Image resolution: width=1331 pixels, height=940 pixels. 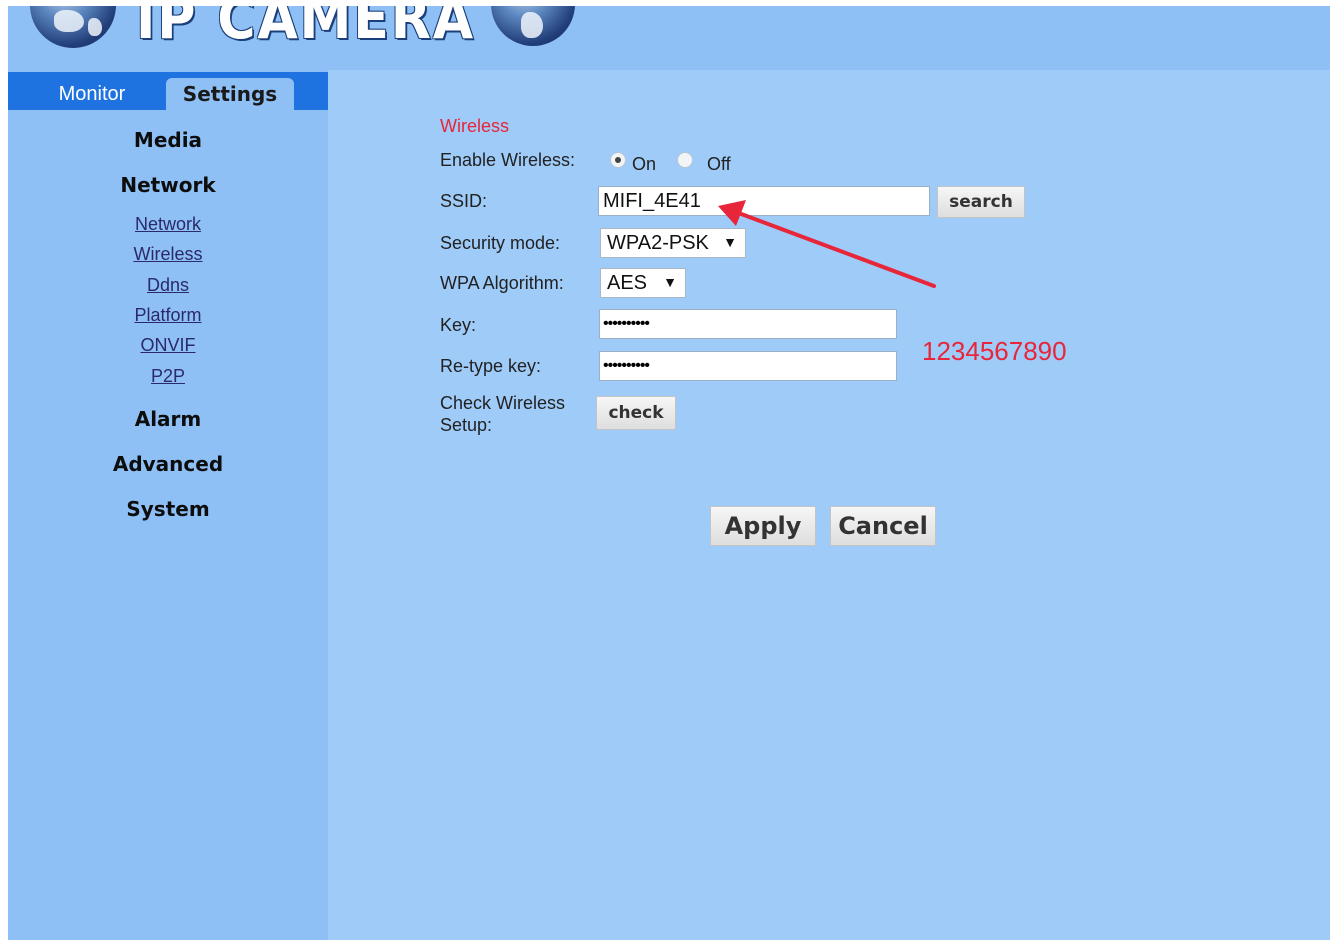 I want to click on check-wireless-label: Check Wireless Setup:, so click(x=502, y=414).